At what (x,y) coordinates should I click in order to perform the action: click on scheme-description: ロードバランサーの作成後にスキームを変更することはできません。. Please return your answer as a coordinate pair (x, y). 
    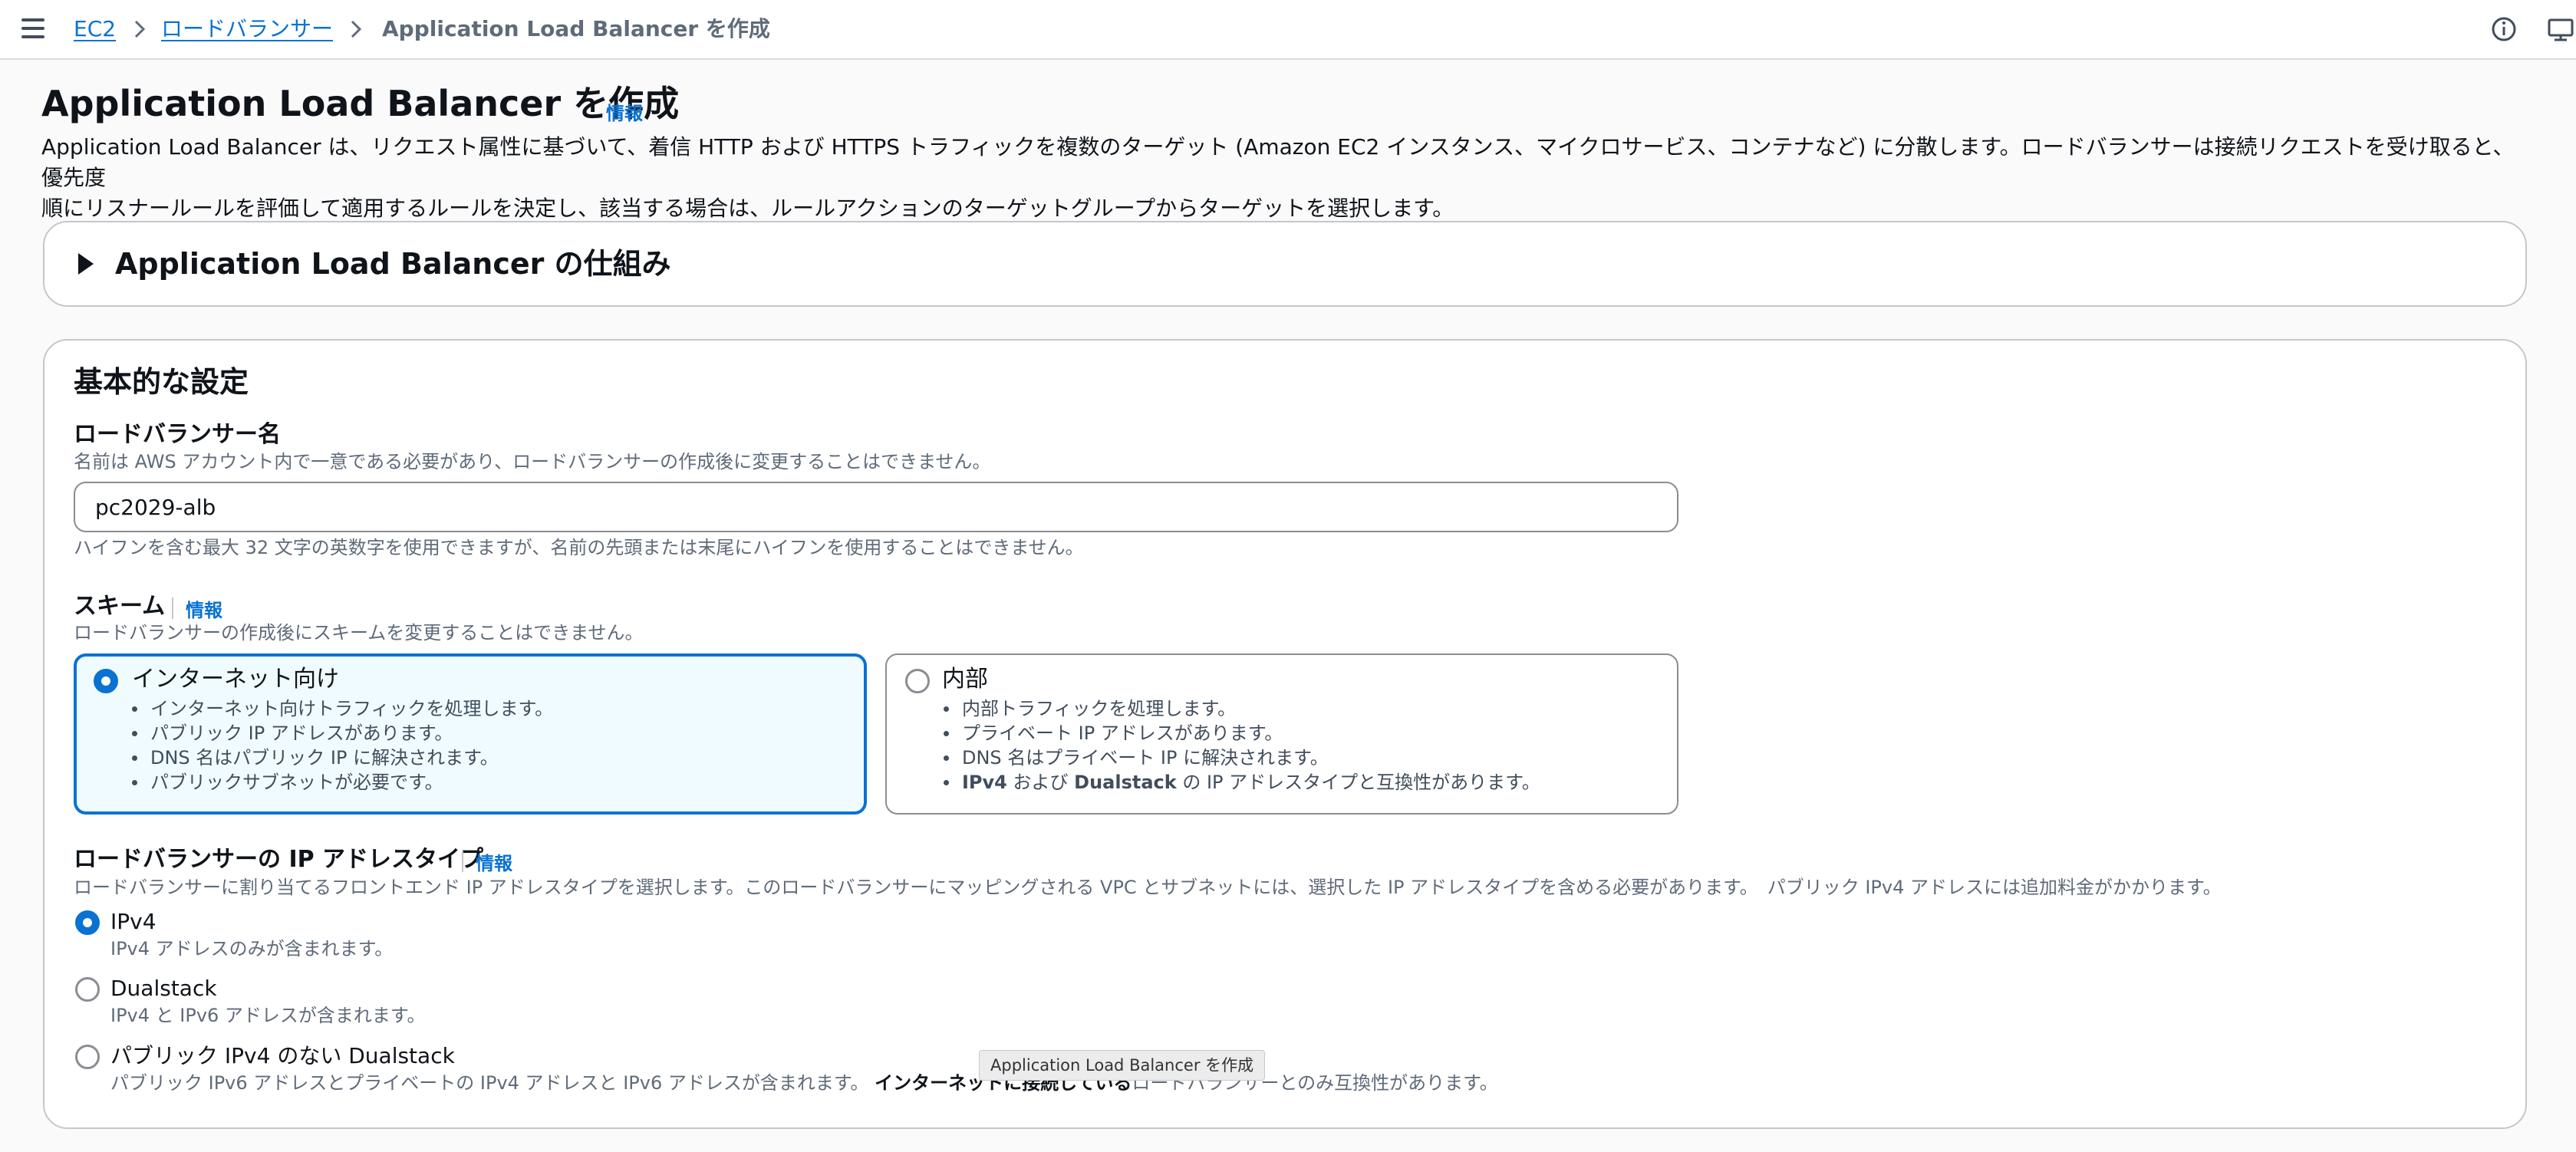
    Looking at the image, I should click on (359, 632).